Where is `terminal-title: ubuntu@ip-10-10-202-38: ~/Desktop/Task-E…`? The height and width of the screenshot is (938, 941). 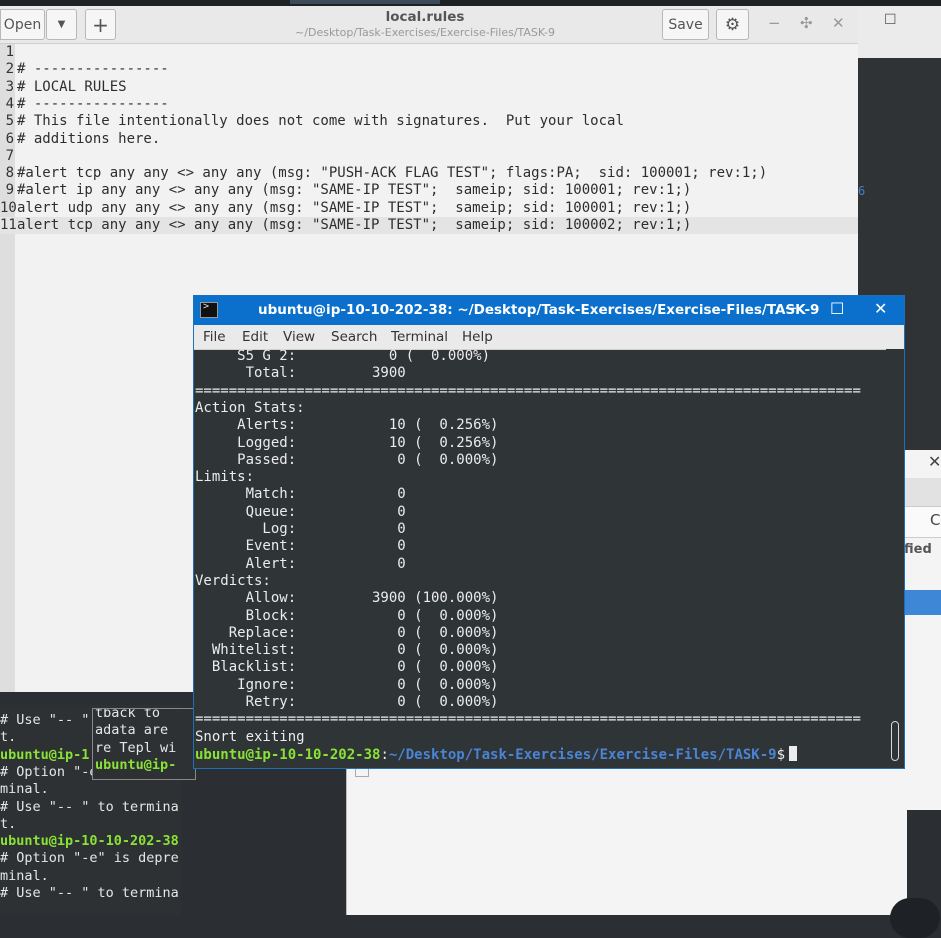
terminal-title: ubuntu@ip-10-10-202-38: ~/Desktop/Task-E… is located at coordinates (539, 310).